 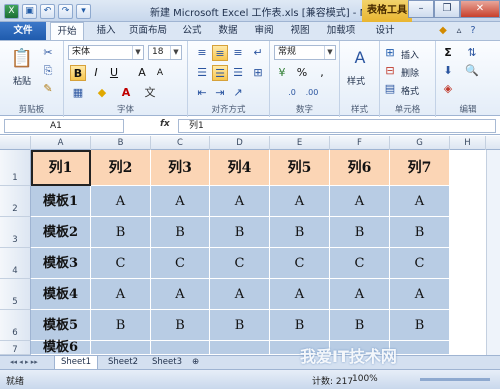 I want to click on align-center-icon: ☰, so click(x=220, y=73).